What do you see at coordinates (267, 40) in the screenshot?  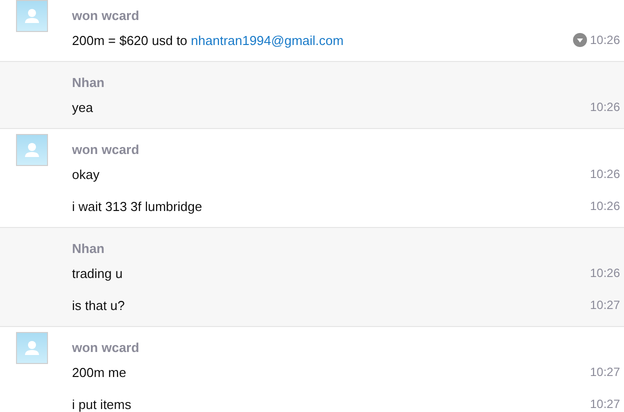 I see `email-link: nhantran1994@gmail.com` at bounding box center [267, 40].